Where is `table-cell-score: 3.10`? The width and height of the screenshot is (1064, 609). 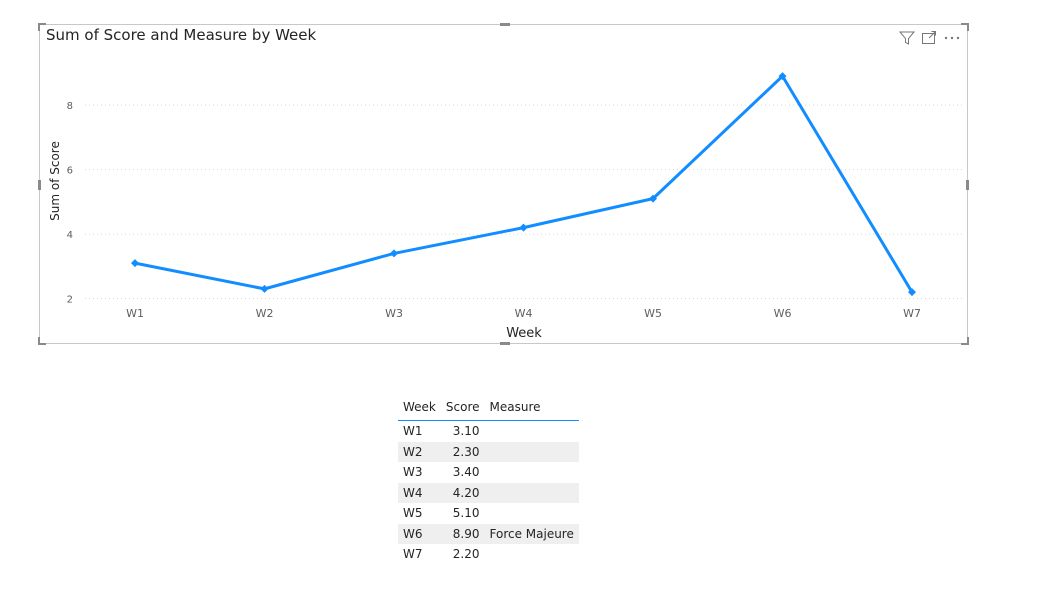 table-cell-score: 3.10 is located at coordinates (466, 431).